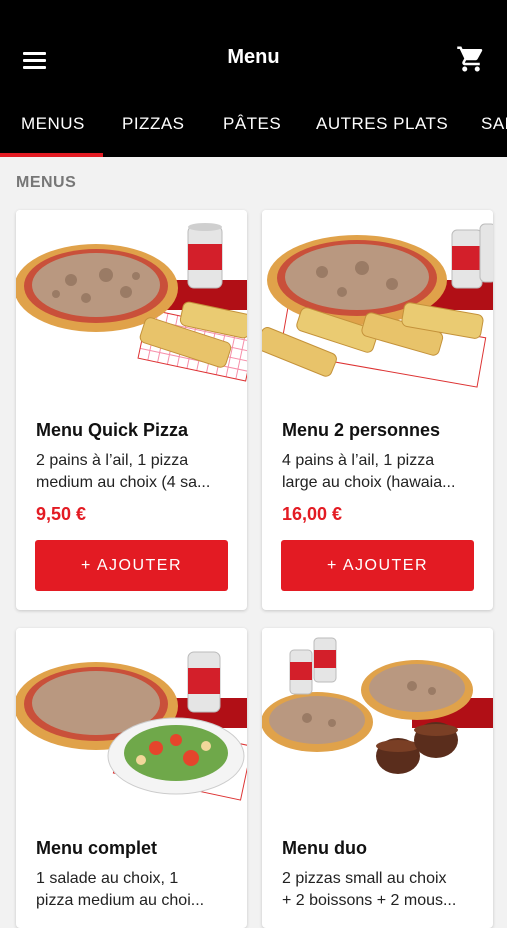 Image resolution: width=507 pixels, height=928 pixels. I want to click on product-price: 9,50 €, so click(61, 514).